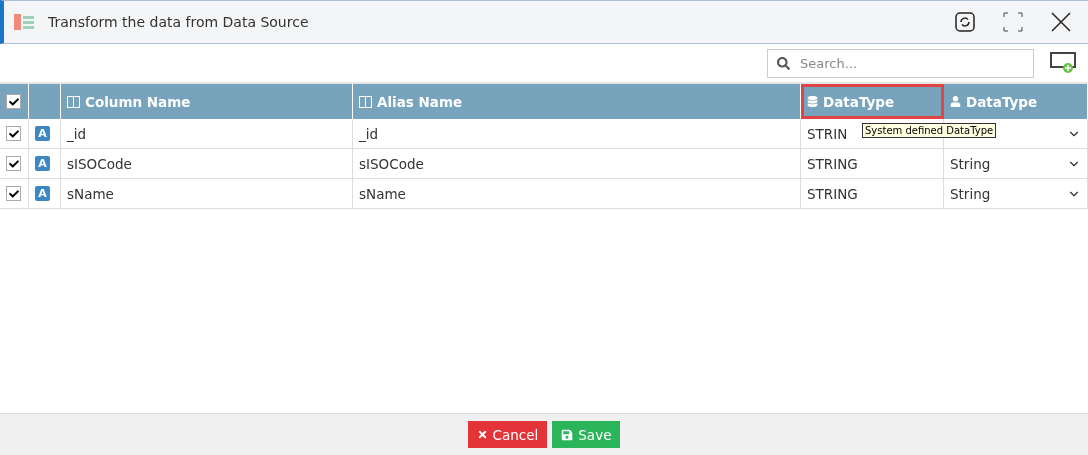 The height and width of the screenshot is (455, 1088). I want to click on window-title: Transform the data from Data Source, so click(179, 22).